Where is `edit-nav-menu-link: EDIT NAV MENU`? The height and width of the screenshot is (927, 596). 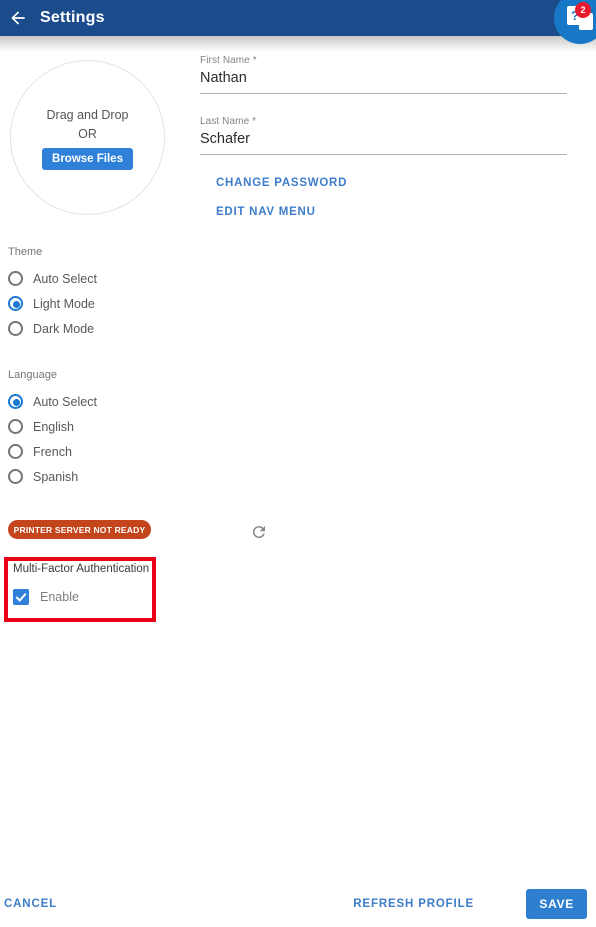 edit-nav-menu-link: EDIT NAV MENU is located at coordinates (391, 212).